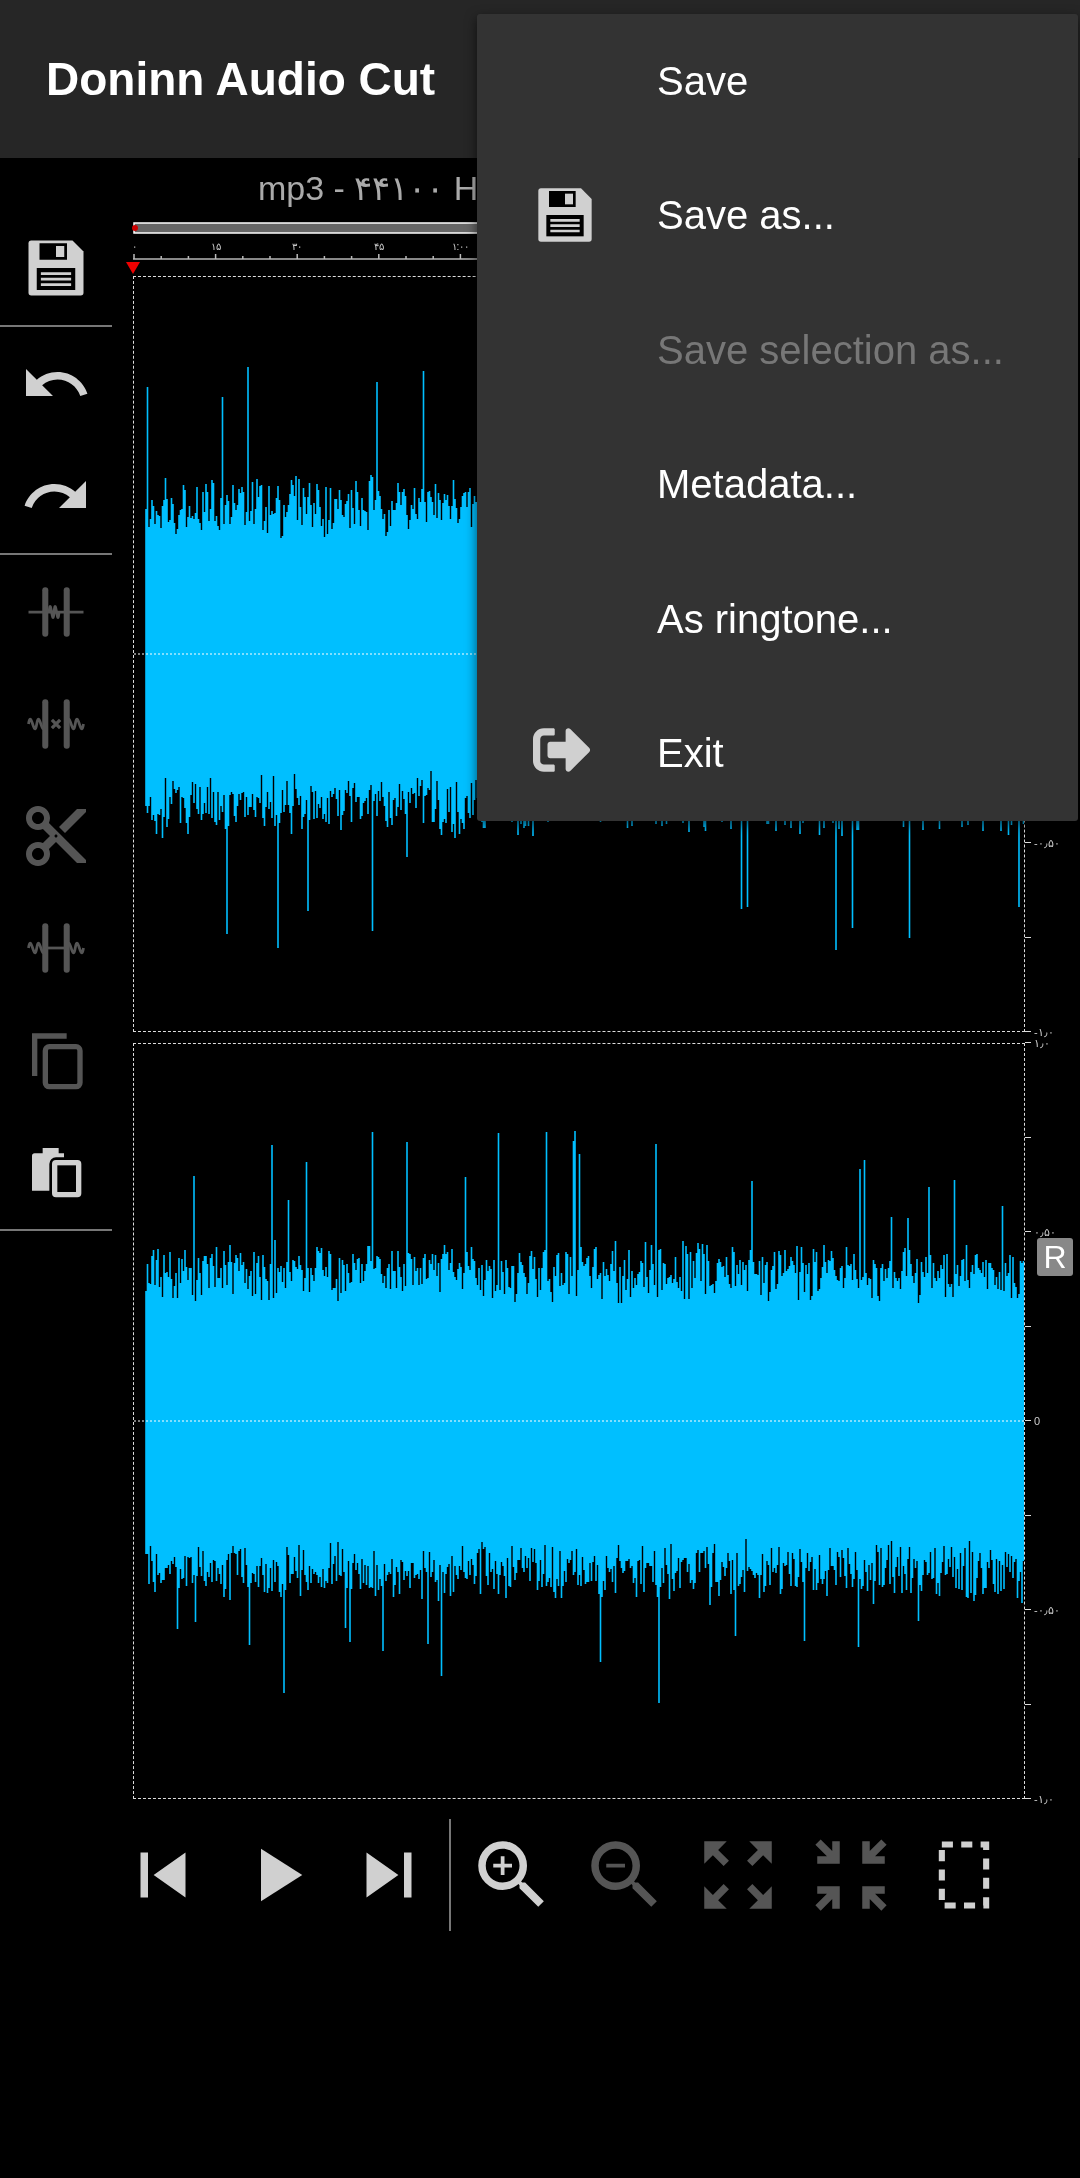  I want to click on menu-item: Save, so click(777, 81).